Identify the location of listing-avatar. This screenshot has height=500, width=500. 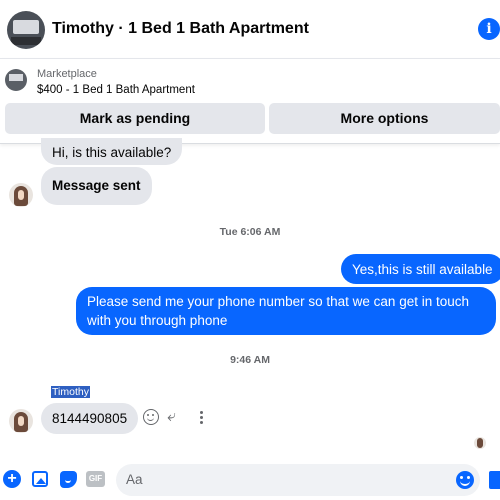
(26, 30).